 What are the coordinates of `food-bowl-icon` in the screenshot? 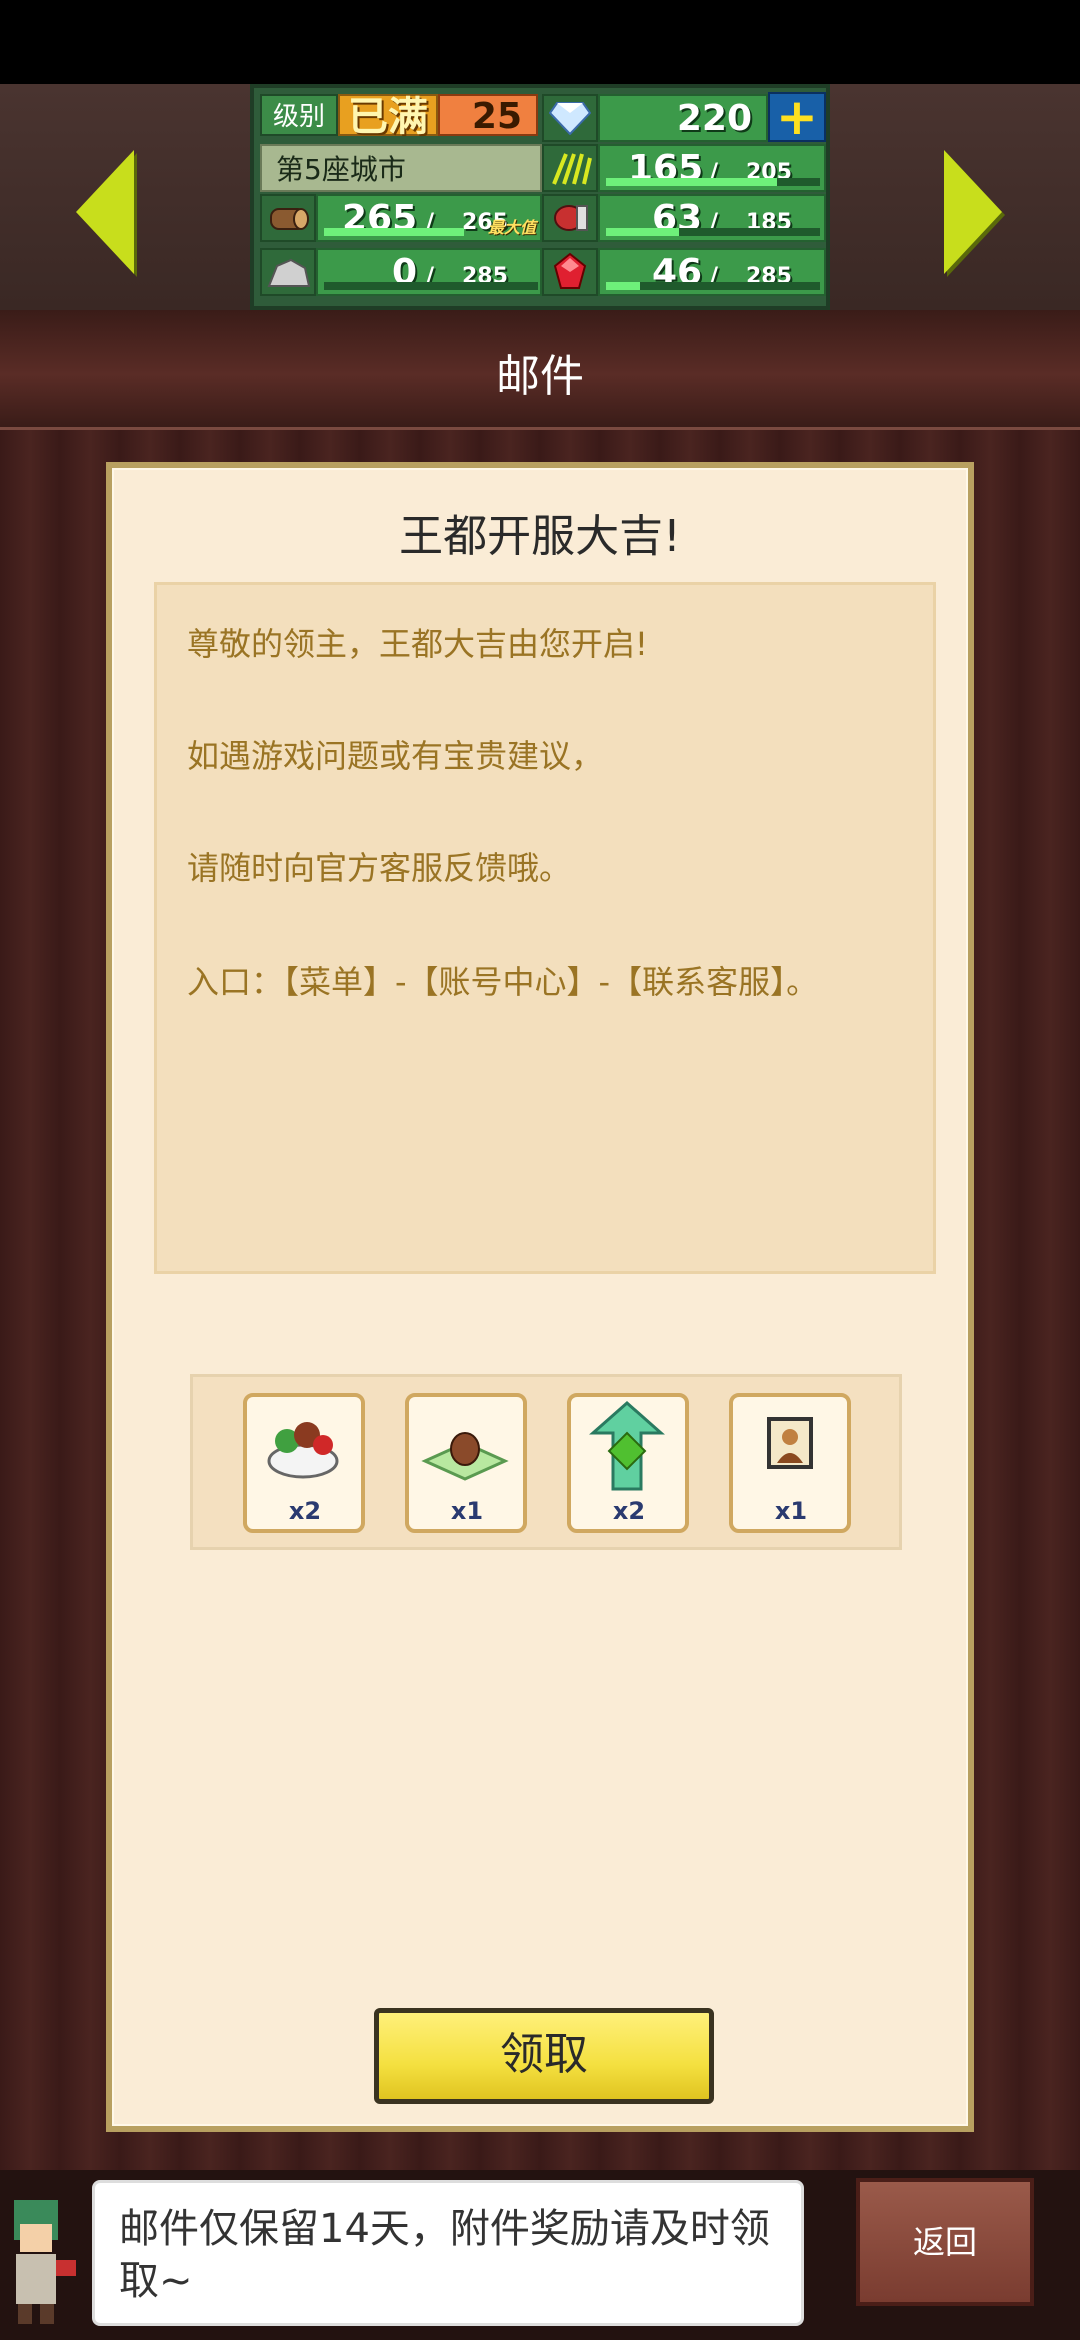 It's located at (303, 1450).